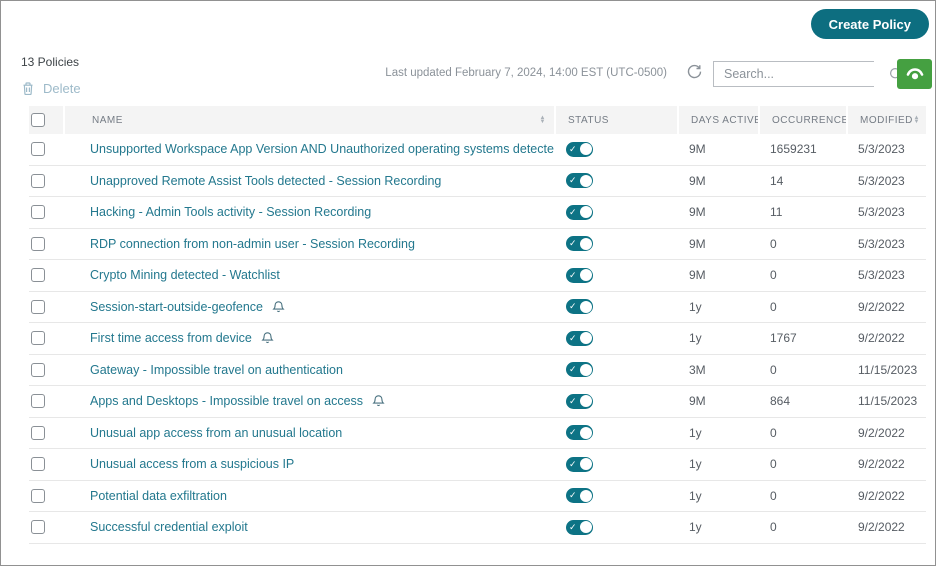 Image resolution: width=936 pixels, height=566 pixels. I want to click on refresh-button, so click(694, 73).